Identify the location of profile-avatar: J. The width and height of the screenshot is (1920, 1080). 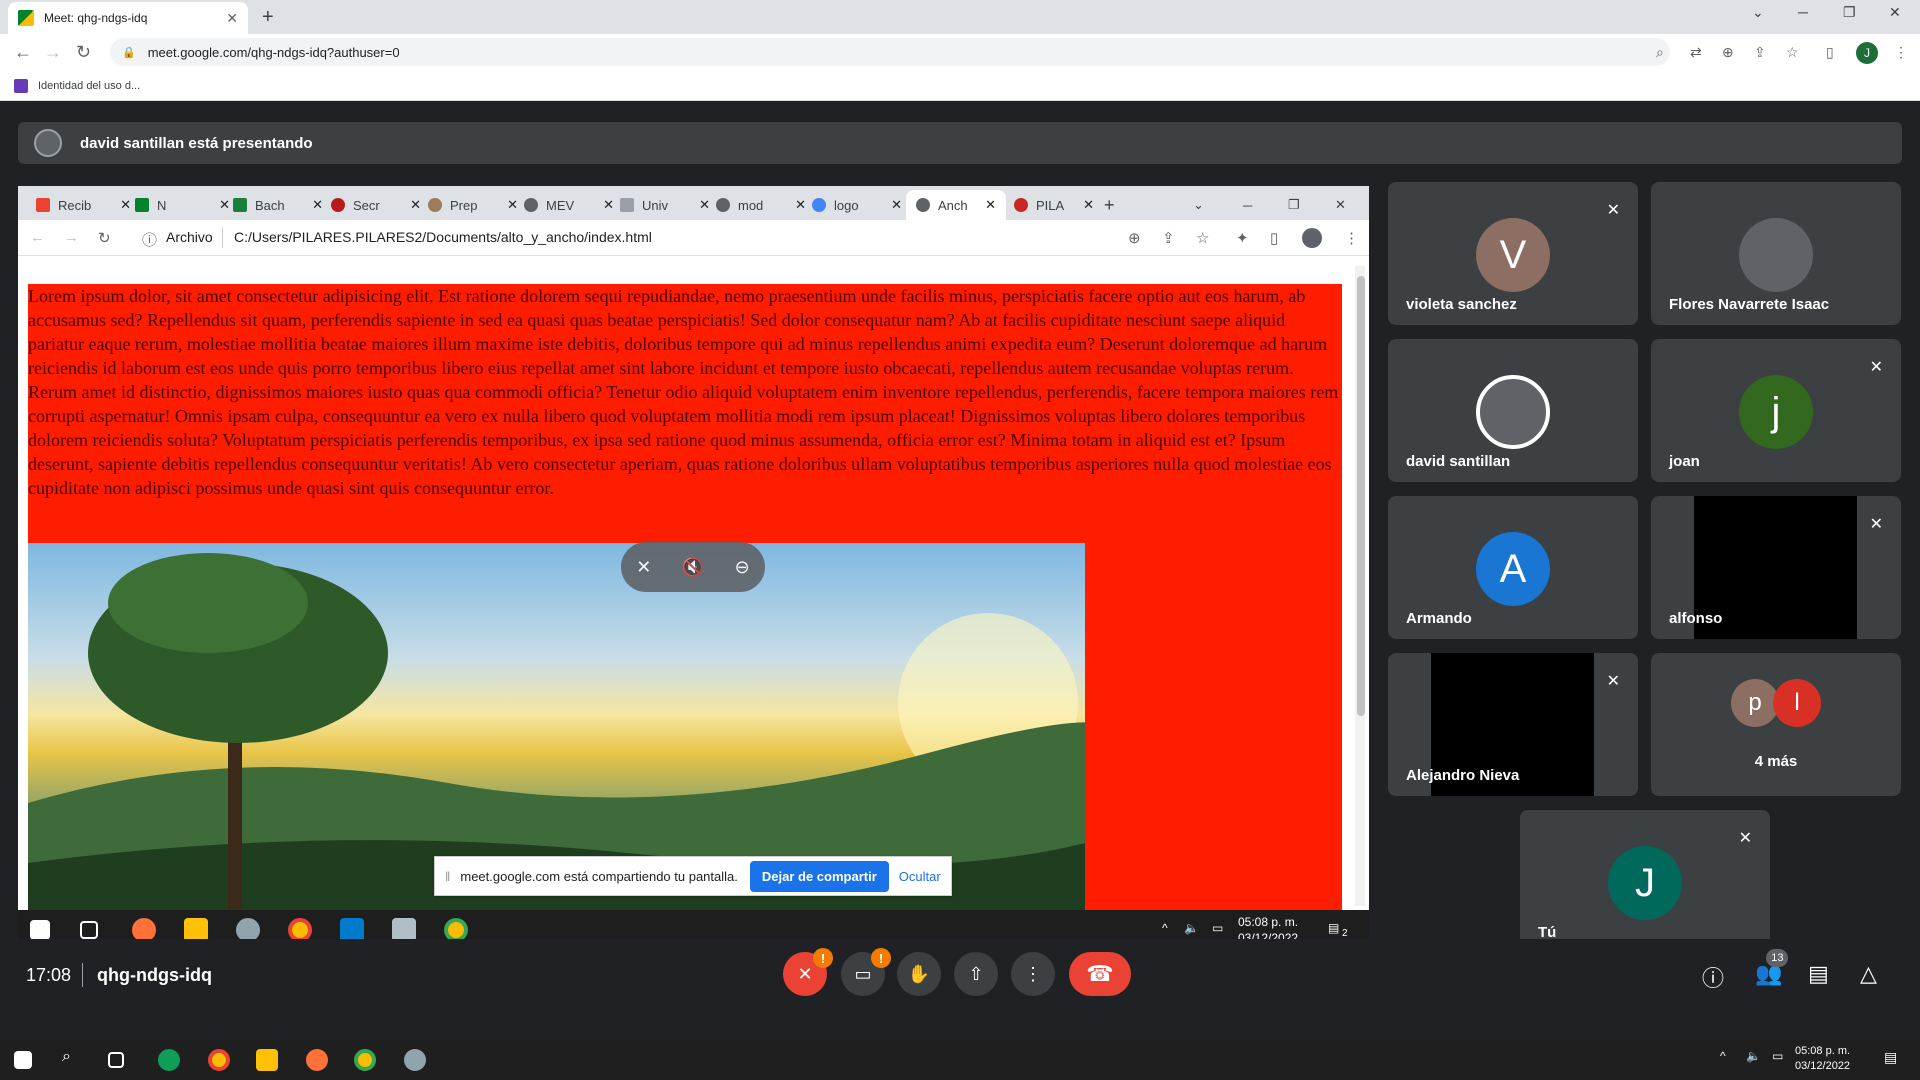
(1867, 53).